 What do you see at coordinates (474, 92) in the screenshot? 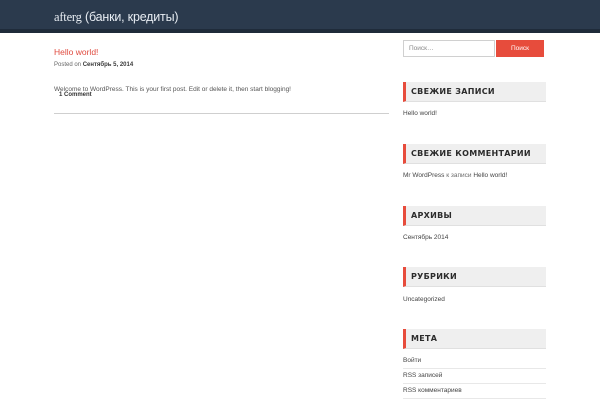
I see `widget-title-recent-posts: СВЕЖИЕ ЗАПИСИ` at bounding box center [474, 92].